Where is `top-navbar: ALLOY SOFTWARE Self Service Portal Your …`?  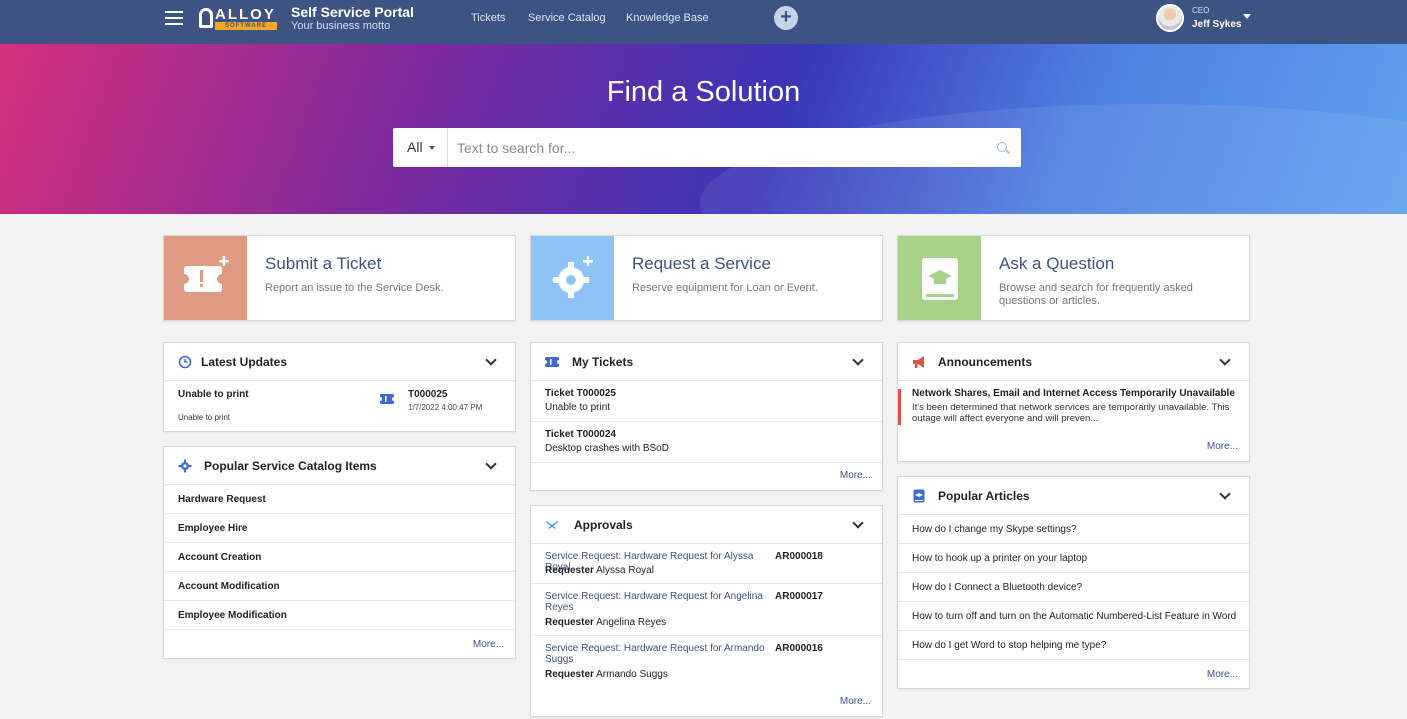
top-navbar: ALLOY SOFTWARE Self Service Portal Your … is located at coordinates (703, 22).